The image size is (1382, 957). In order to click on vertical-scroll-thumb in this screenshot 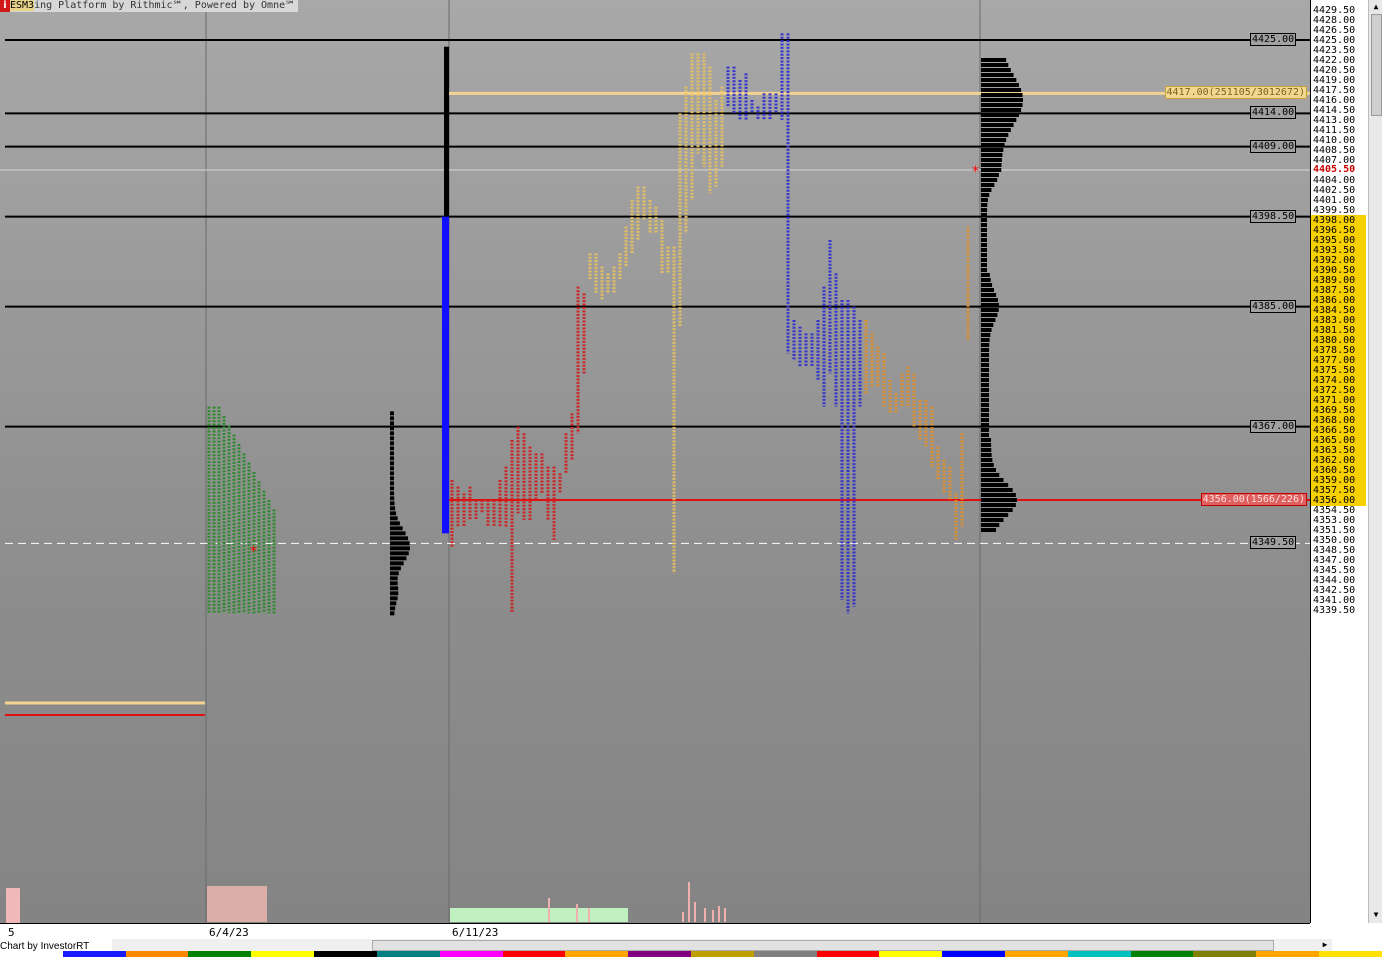, I will do `click(1376, 65)`.